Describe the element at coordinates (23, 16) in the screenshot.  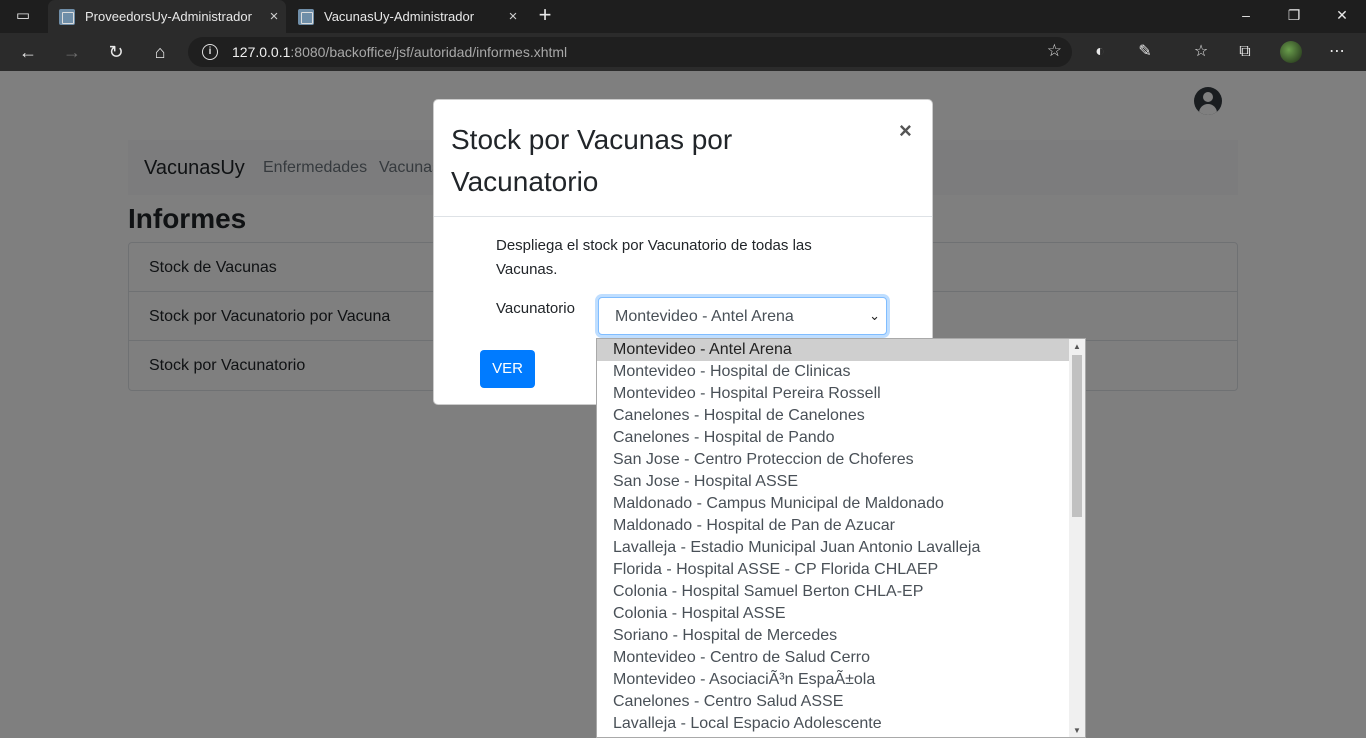
I see `tab-actions-icon: ▭` at that location.